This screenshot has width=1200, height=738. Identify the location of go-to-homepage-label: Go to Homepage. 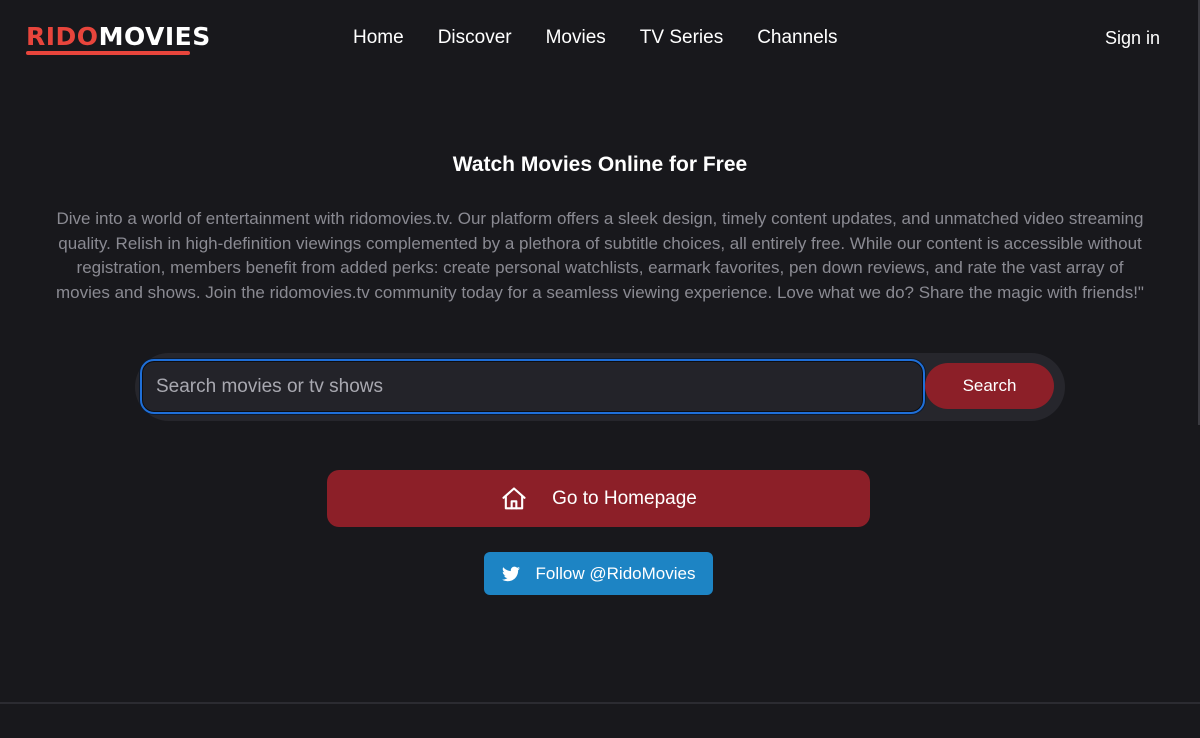
(624, 498).